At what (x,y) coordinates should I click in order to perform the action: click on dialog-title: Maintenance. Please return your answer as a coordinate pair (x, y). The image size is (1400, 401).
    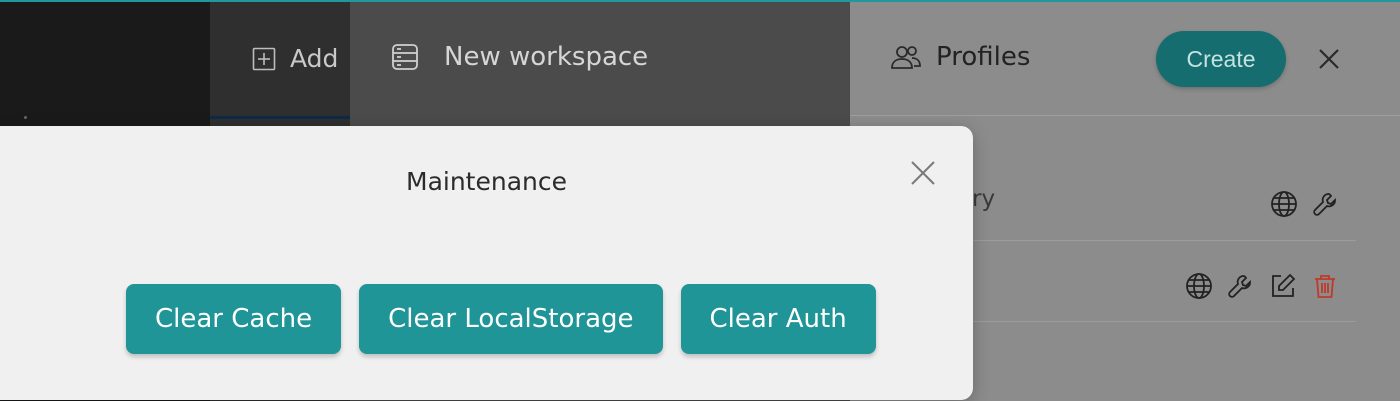
    Looking at the image, I should click on (486, 181).